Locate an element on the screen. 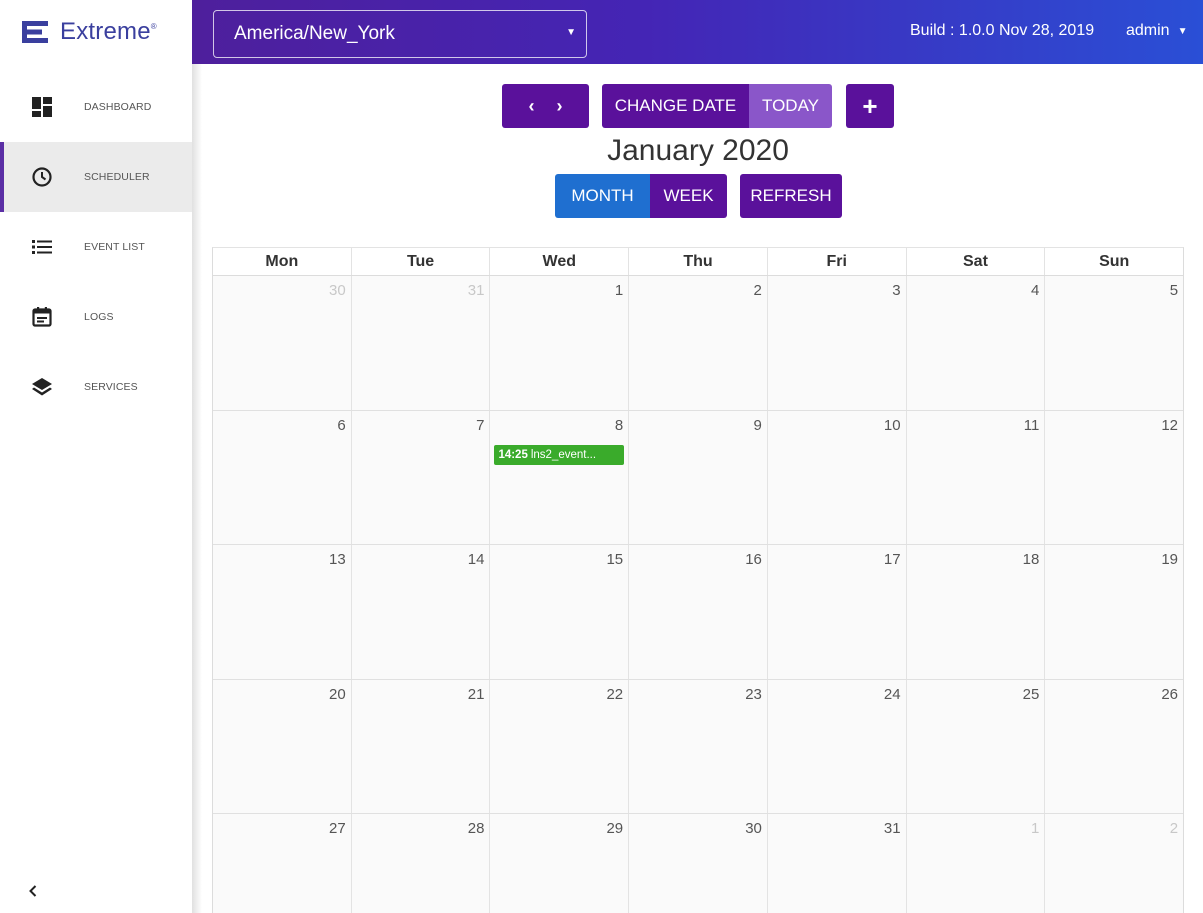 The height and width of the screenshot is (913, 1203). chevron-left-icon is located at coordinates (33, 891).